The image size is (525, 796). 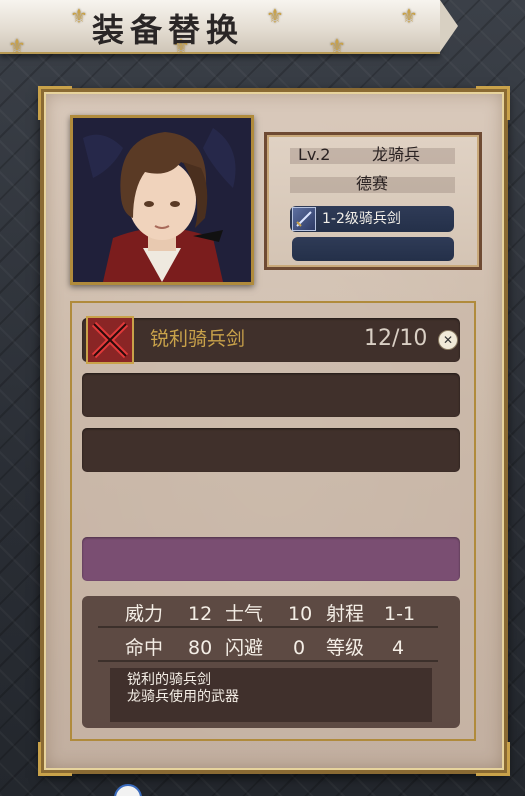 I want to click on selected-item-bar, so click(x=271, y=559).